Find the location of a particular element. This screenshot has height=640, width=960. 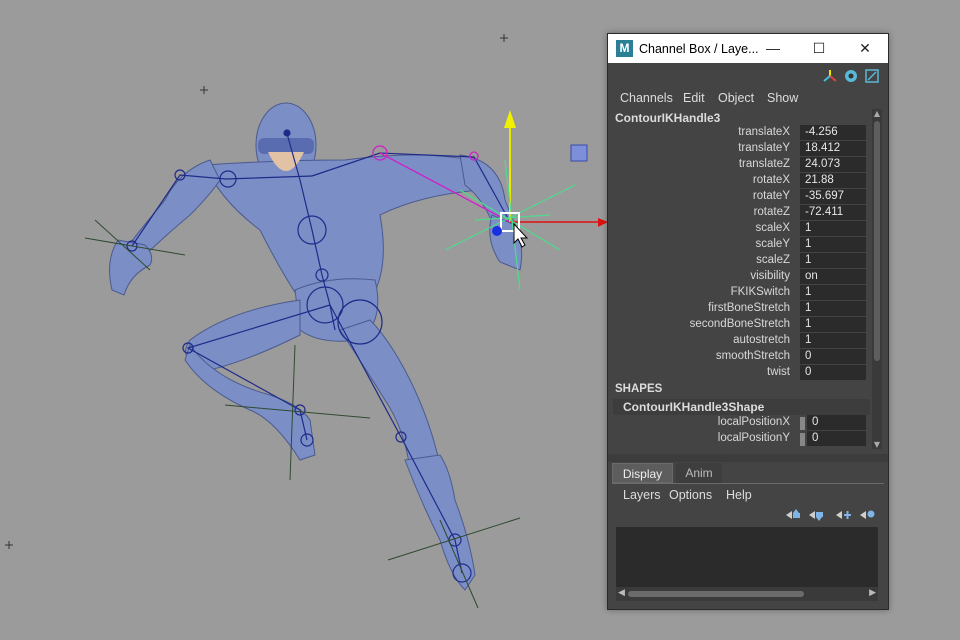

close-button: ✕ is located at coordinates (865, 48).